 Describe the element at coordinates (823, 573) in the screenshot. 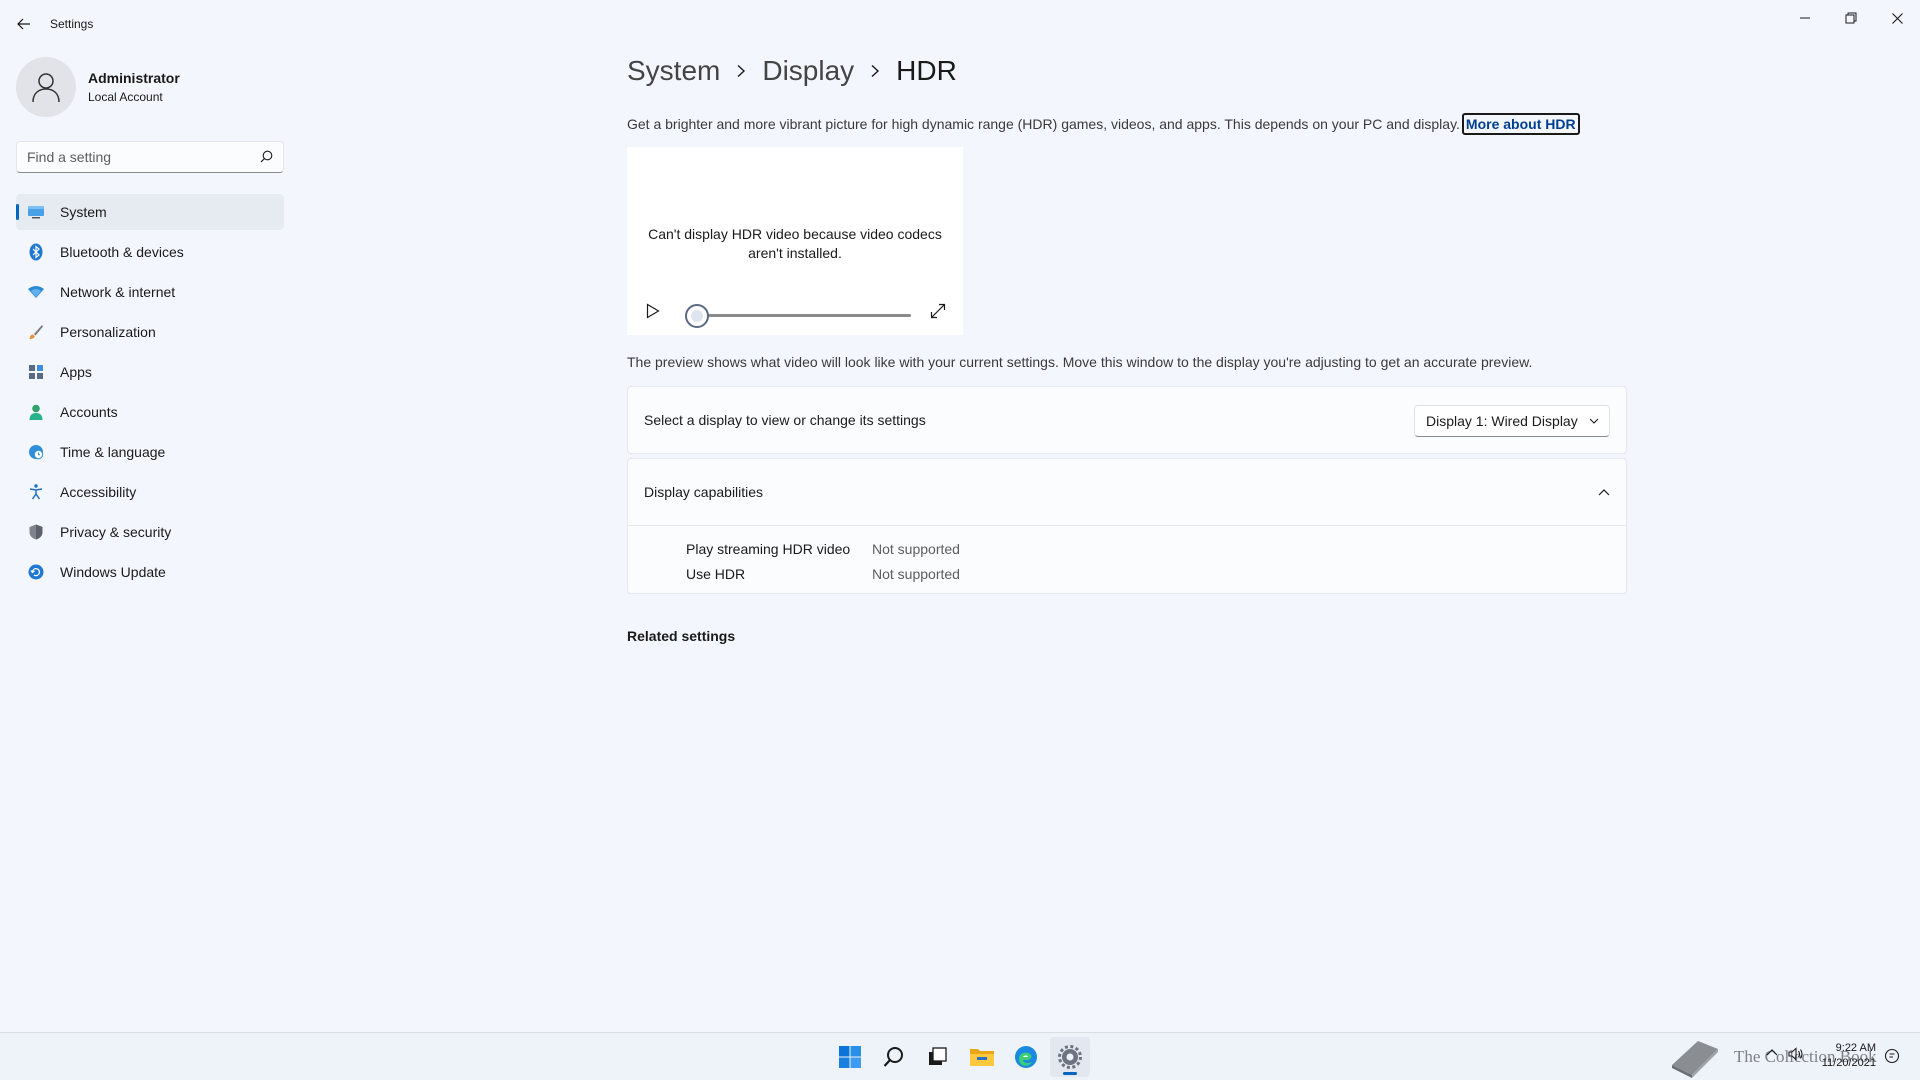

I see `capability-row: Use HDR Not supported` at that location.